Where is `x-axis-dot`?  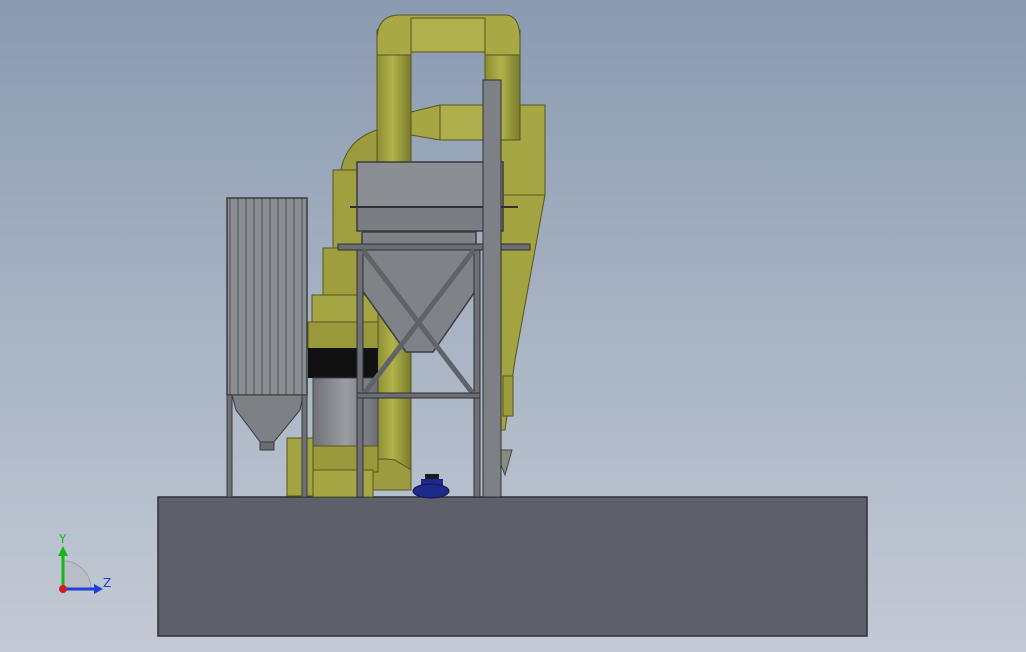
x-axis-dot is located at coordinates (63, 589).